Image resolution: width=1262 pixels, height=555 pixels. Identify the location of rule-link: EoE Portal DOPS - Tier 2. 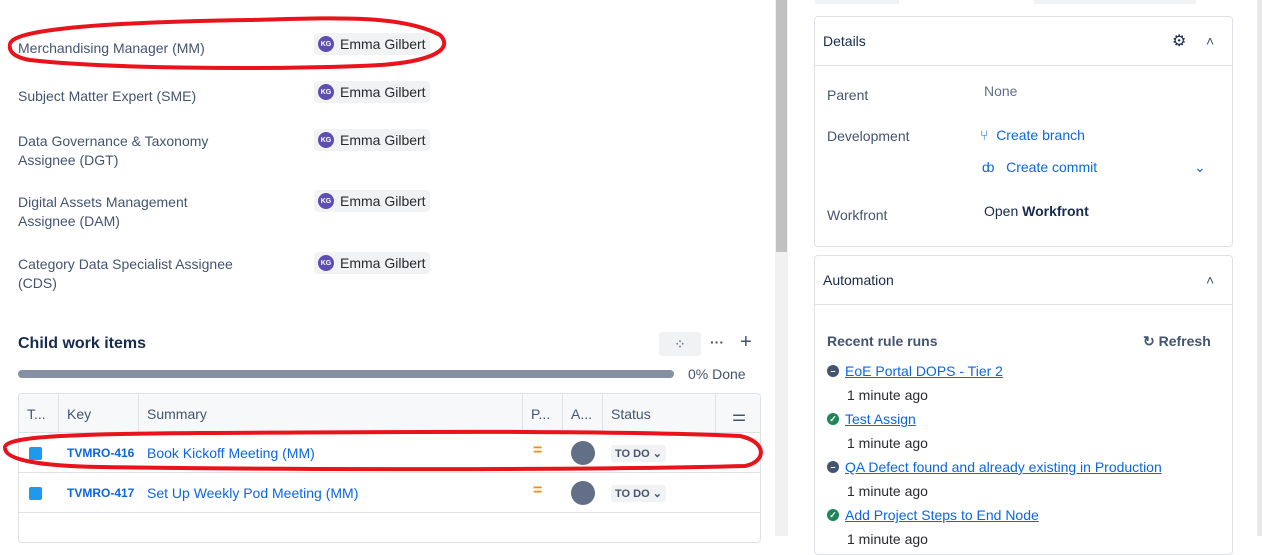
(924, 371).